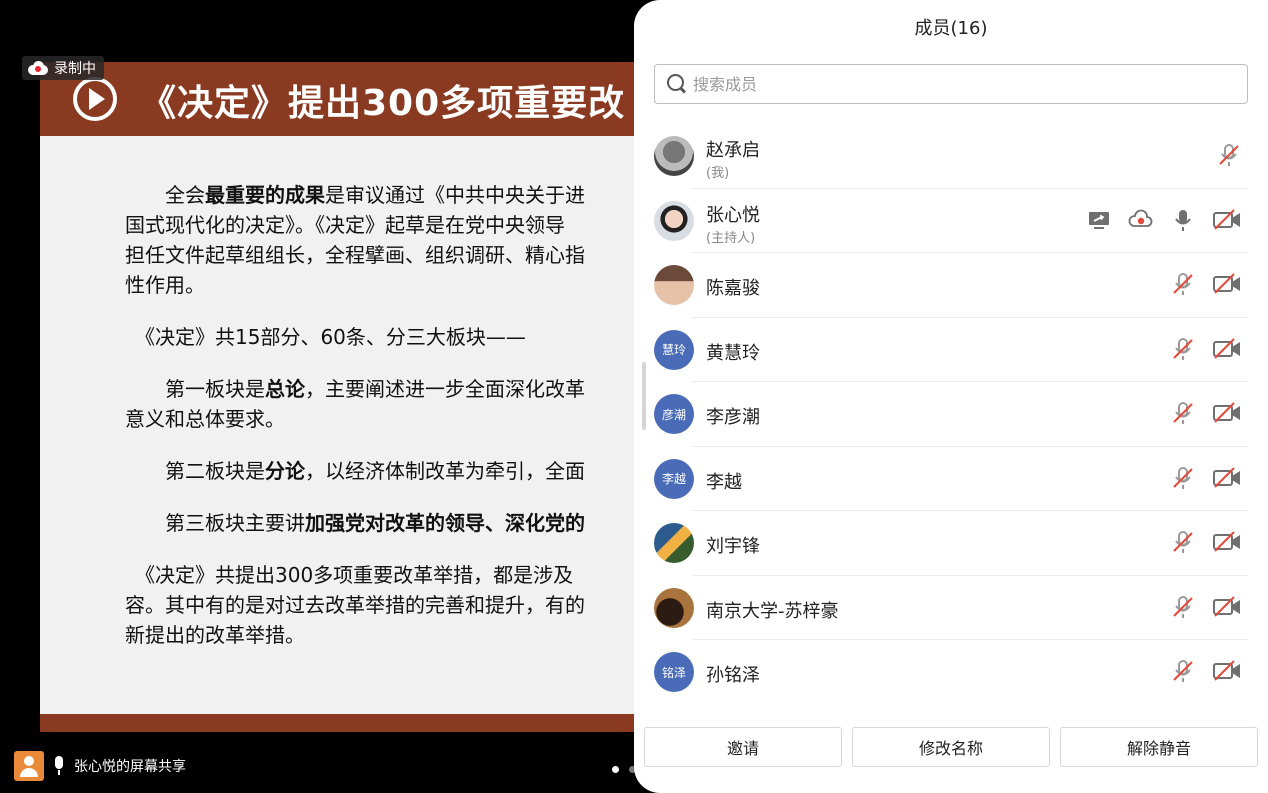  What do you see at coordinates (445, 389) in the screenshot?
I see `slide-text: ，主要阐述进一步全面深化改革` at bounding box center [445, 389].